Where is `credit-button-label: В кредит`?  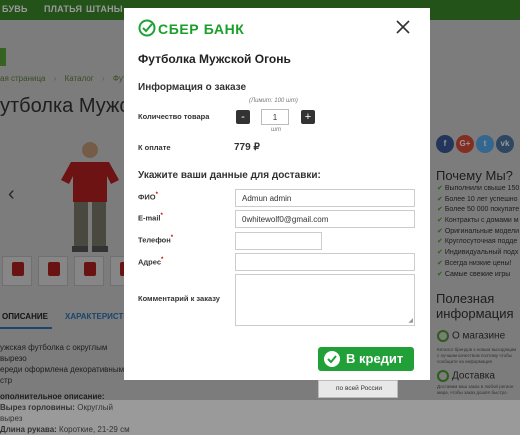 credit-button-label: В кредит is located at coordinates (375, 358).